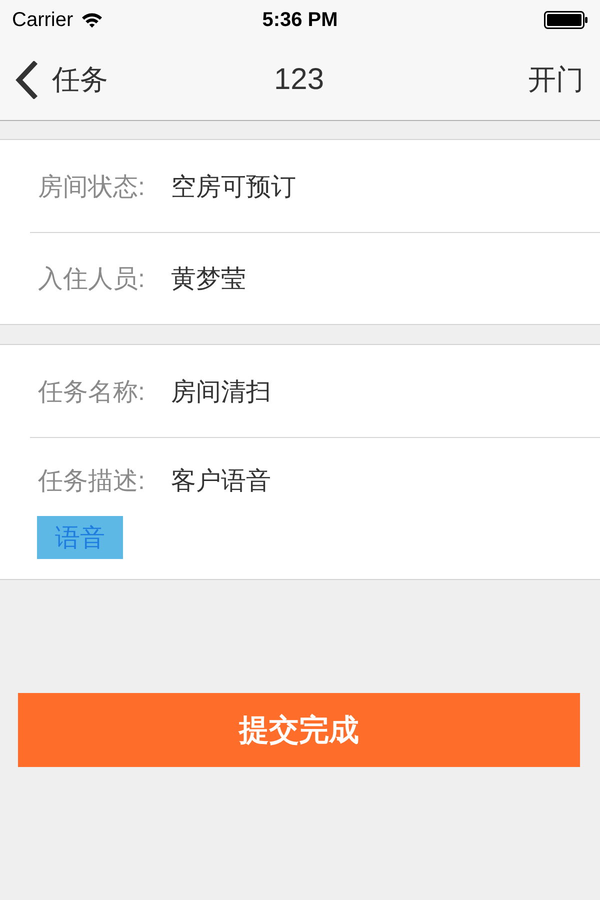  Describe the element at coordinates (220, 481) in the screenshot. I see `field-value: 客户语音` at that location.